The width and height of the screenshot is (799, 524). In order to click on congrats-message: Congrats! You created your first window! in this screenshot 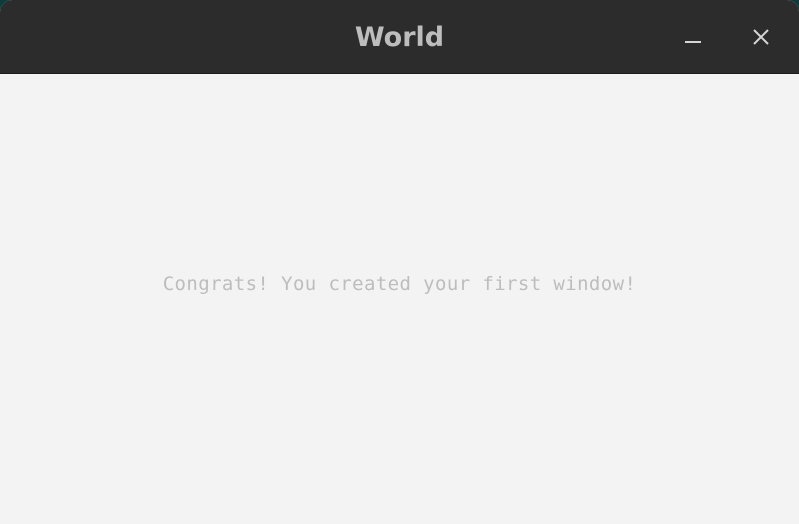, I will do `click(399, 284)`.